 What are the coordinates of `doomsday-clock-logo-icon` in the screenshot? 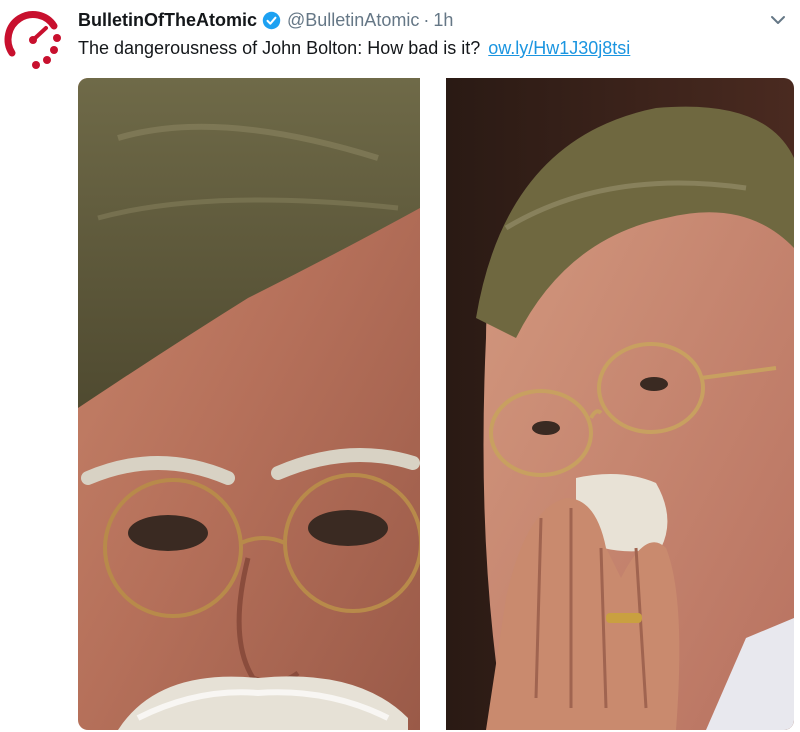 It's located at (32, 40).